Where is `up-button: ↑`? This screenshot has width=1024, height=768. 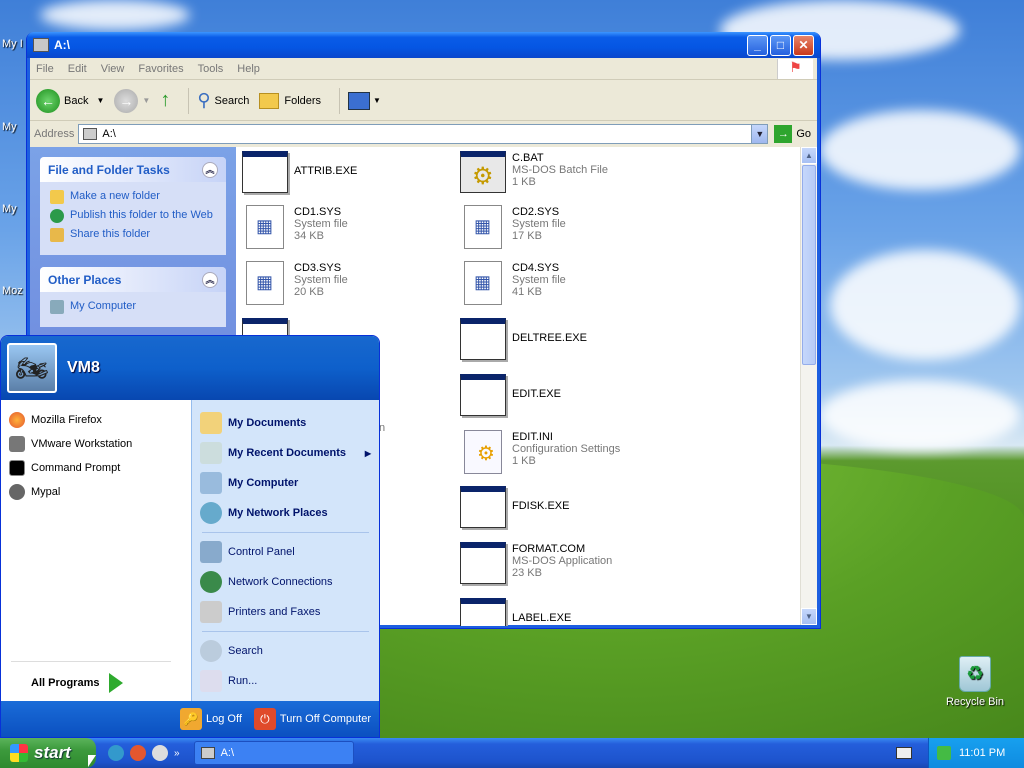
up-button: ↑ is located at coordinates (165, 100).